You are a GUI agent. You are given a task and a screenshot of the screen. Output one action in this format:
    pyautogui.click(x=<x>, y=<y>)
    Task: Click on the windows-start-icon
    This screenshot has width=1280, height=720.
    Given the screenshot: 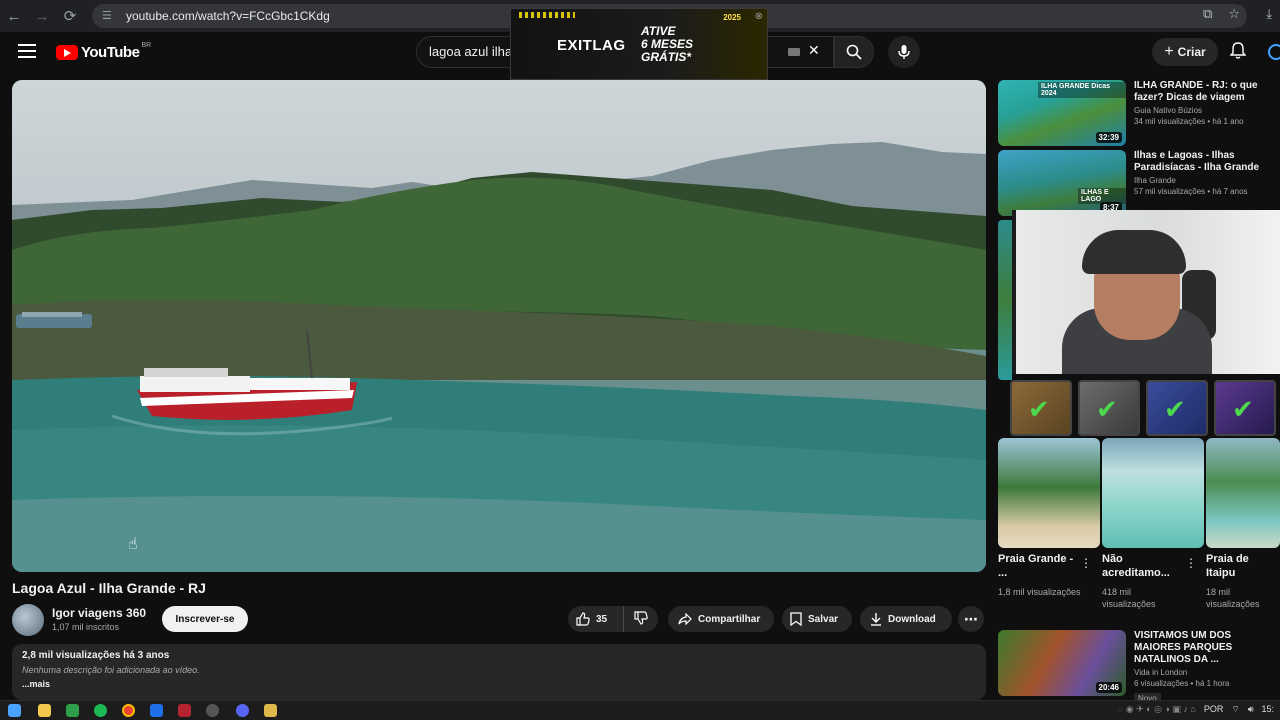 What is the action you would take?
    pyautogui.click(x=14, y=710)
    